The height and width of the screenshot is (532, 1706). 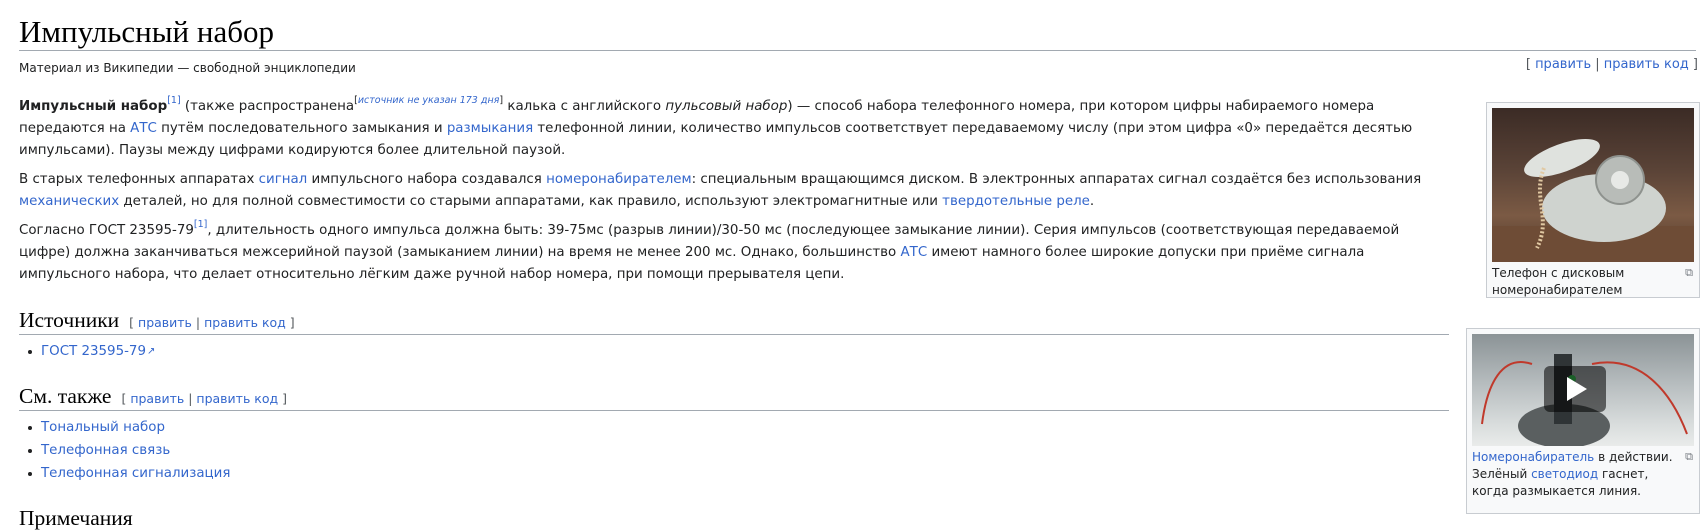 What do you see at coordinates (76, 518) in the screenshot?
I see `section-title-notes: Примечания` at bounding box center [76, 518].